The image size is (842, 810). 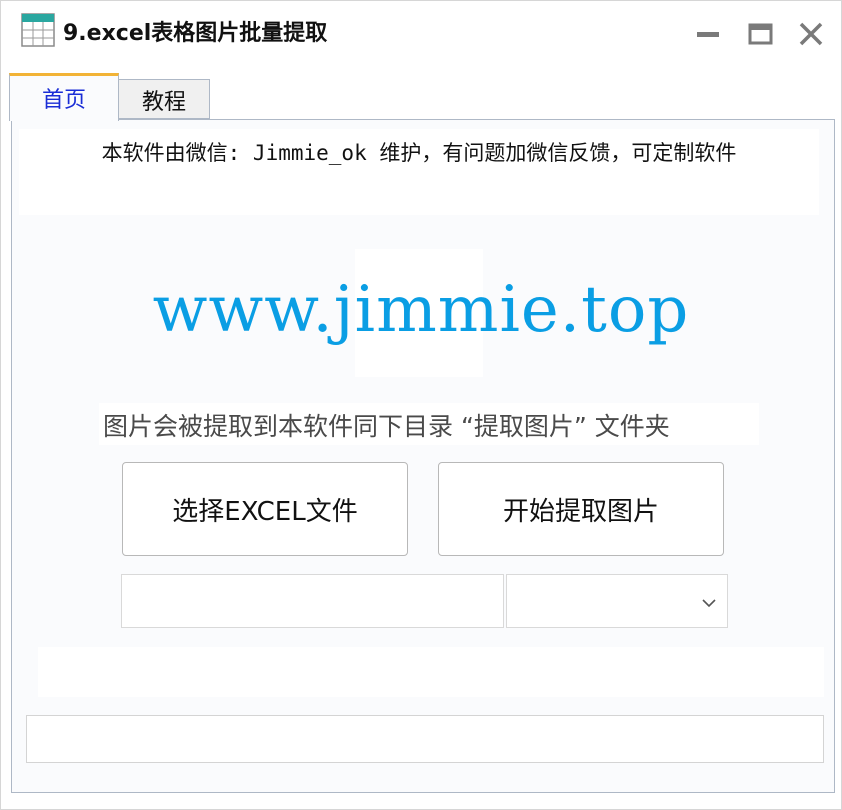 What do you see at coordinates (386, 426) in the screenshot?
I see `output-hint-text: 图片会被提取到本软件同下目录 “提取图片” 文件夹` at bounding box center [386, 426].